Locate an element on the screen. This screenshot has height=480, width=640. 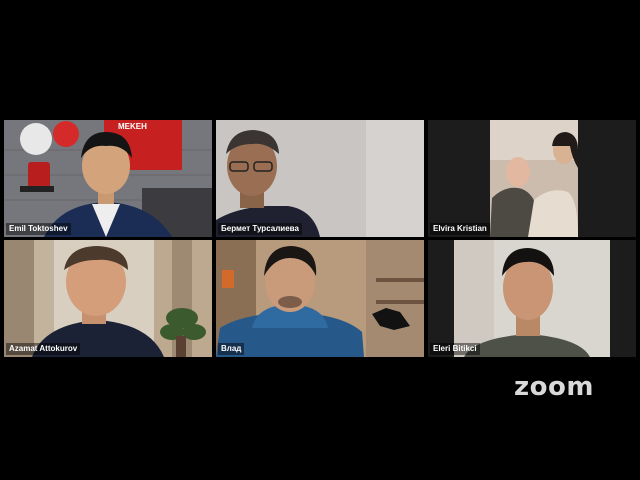
participant-name: Влад is located at coordinates (231, 349).